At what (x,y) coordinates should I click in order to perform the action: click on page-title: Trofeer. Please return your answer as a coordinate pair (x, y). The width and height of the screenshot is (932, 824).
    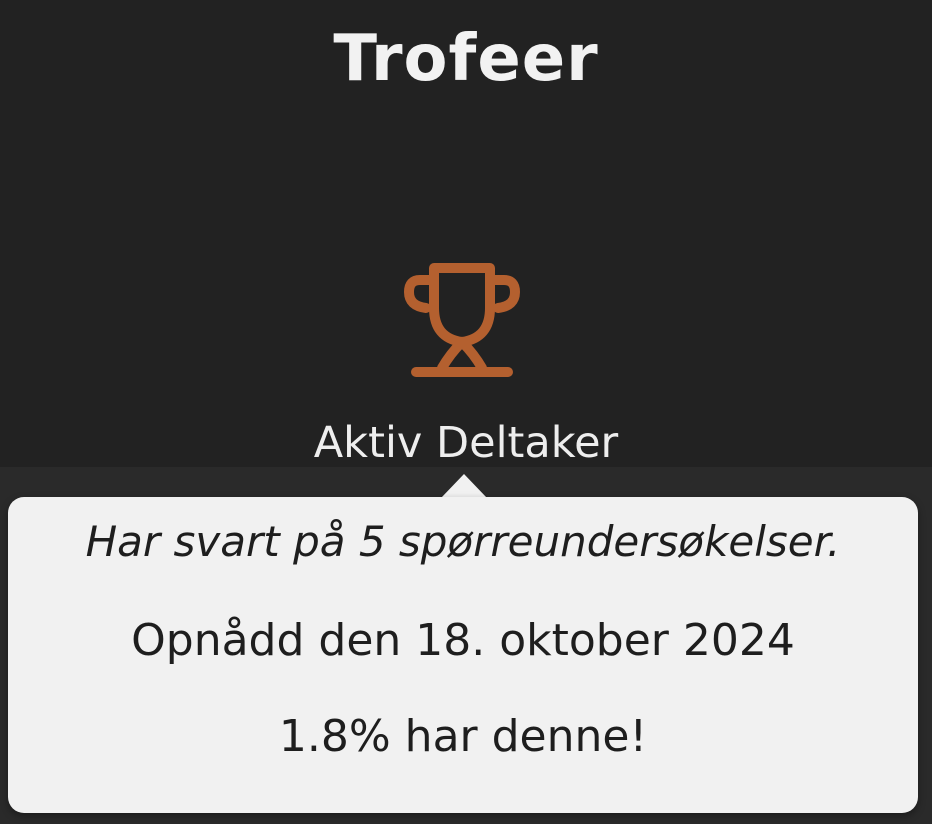
    Looking at the image, I should click on (466, 59).